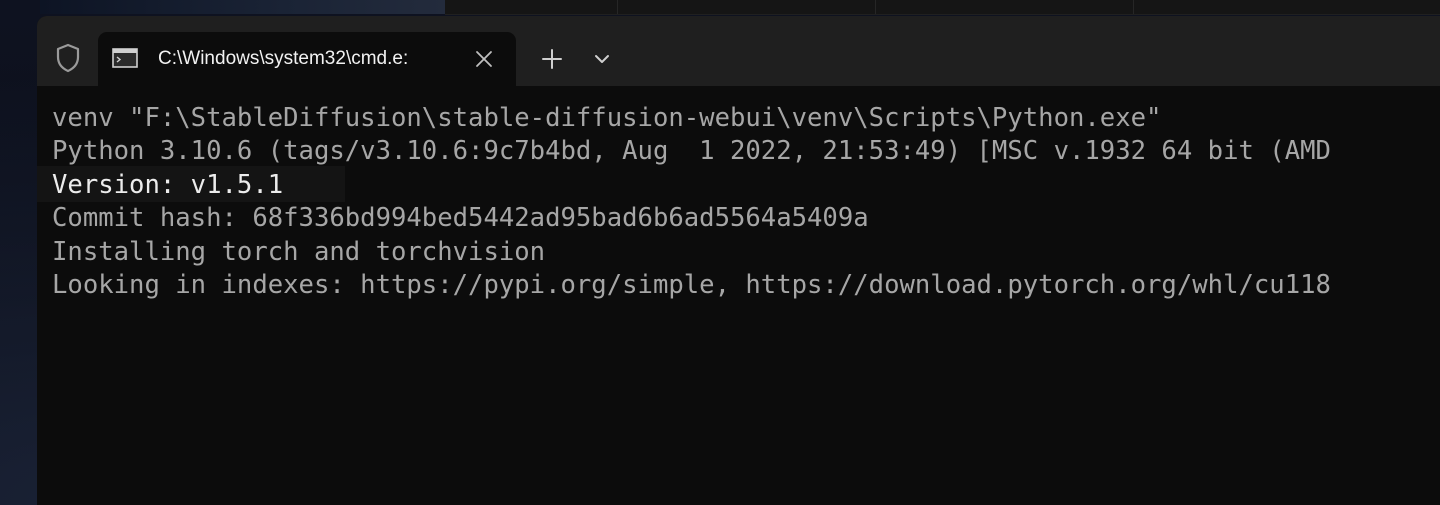  I want to click on plus-icon, so click(552, 59).